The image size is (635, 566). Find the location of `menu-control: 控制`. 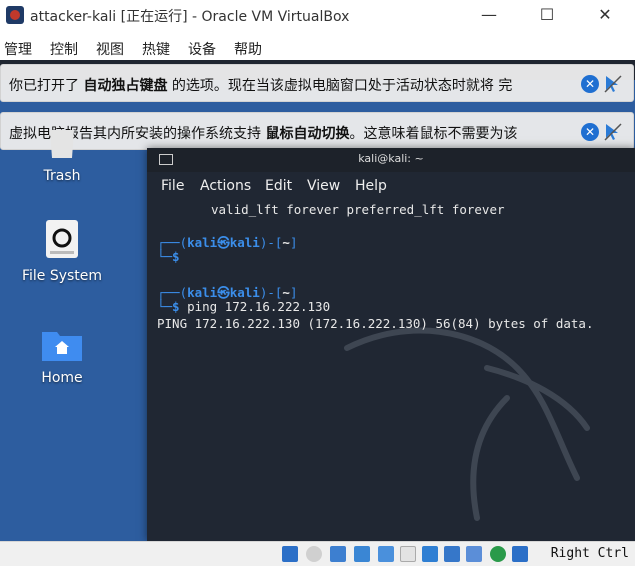

menu-control: 控制 is located at coordinates (64, 49).